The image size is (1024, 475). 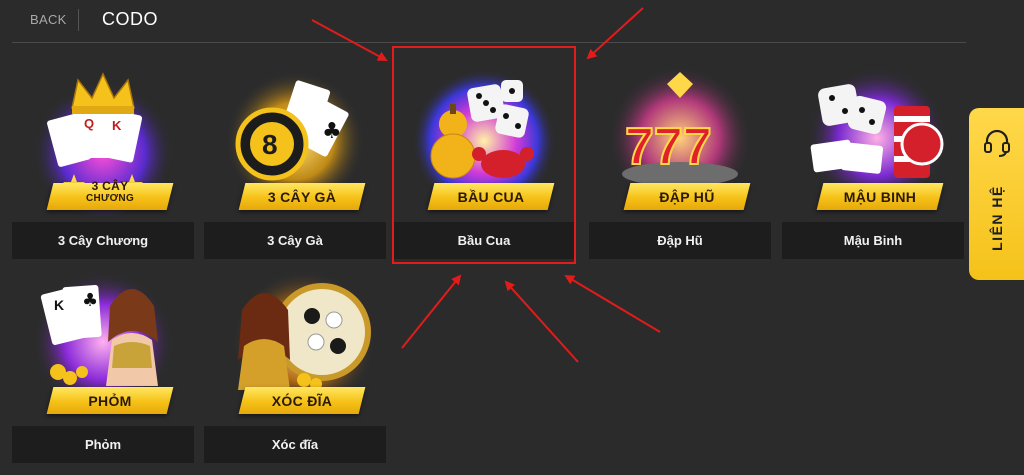 What do you see at coordinates (489, 21) in the screenshot?
I see `top-bar: BACK CODO` at bounding box center [489, 21].